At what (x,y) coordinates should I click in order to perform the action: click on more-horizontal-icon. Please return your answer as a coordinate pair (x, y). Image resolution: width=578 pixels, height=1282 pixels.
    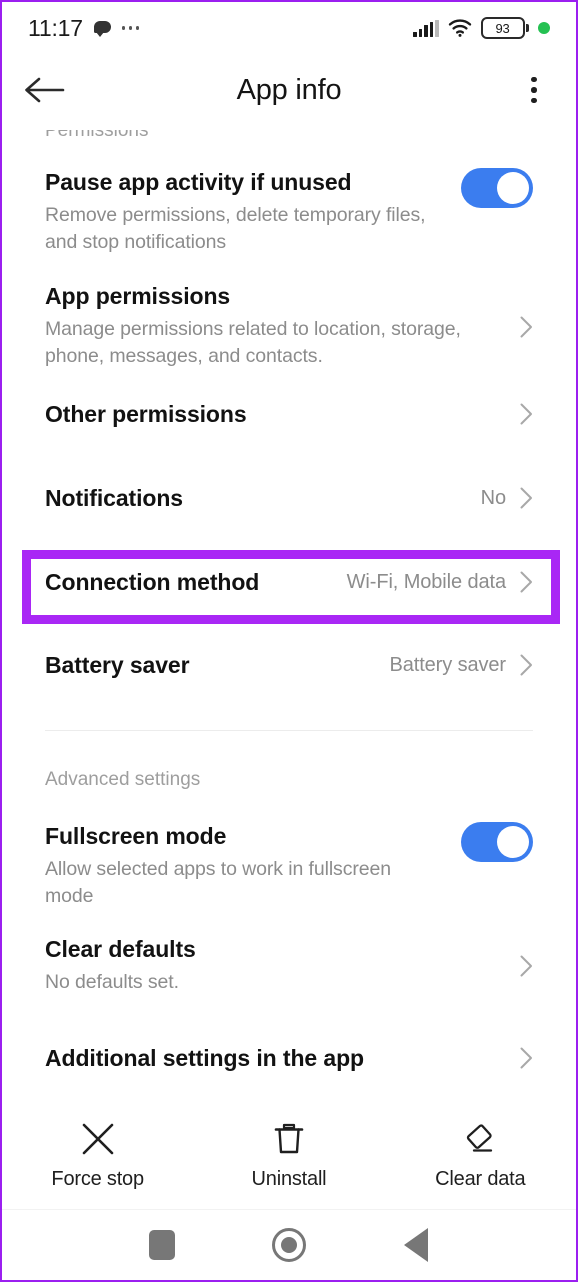
    Looking at the image, I should click on (130, 28).